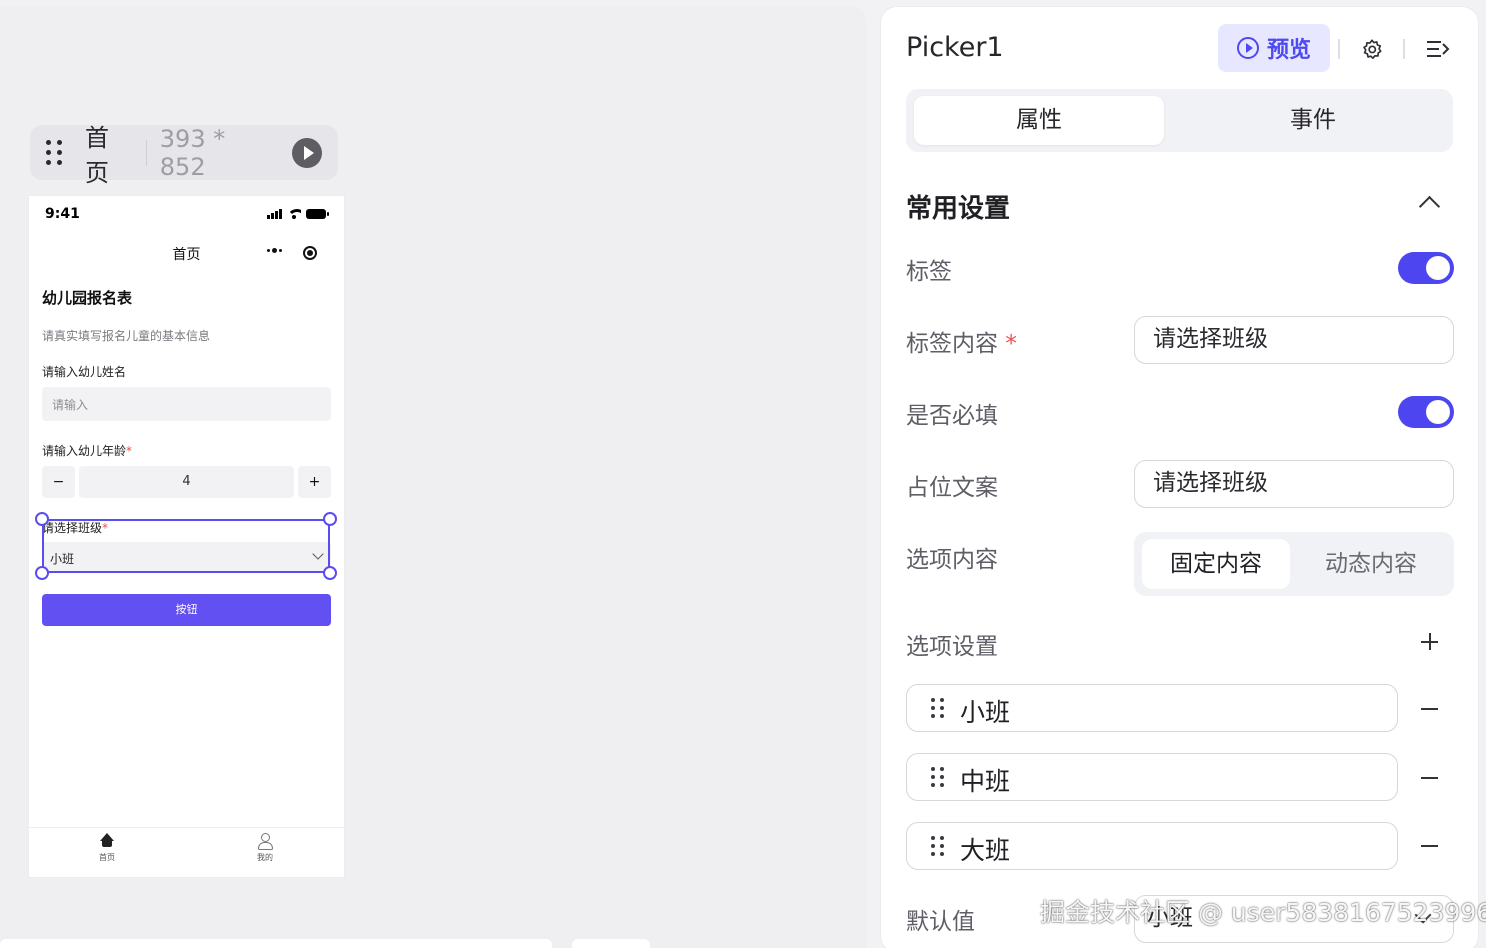 The image size is (1486, 948). I want to click on signal-icon, so click(274, 214).